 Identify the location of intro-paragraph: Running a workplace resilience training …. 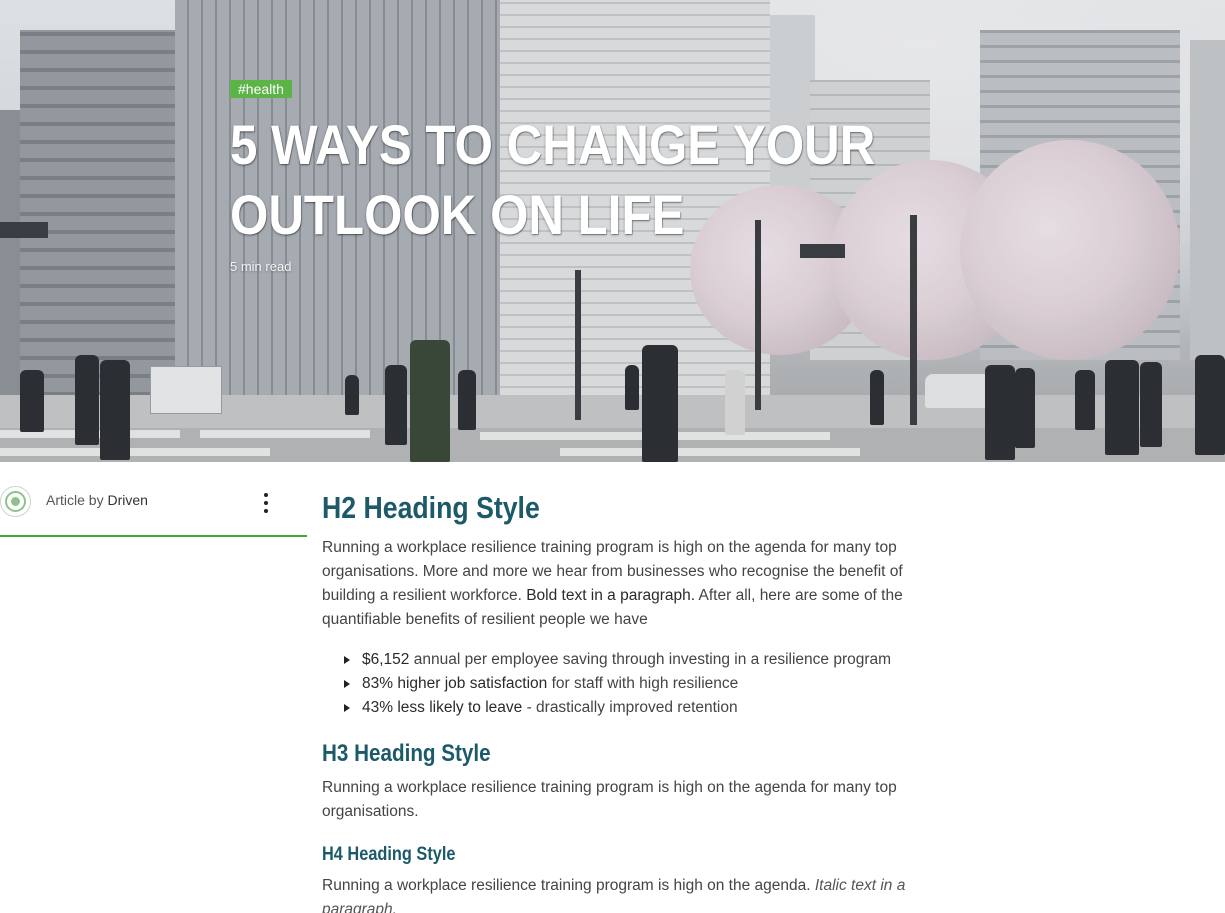
(617, 584).